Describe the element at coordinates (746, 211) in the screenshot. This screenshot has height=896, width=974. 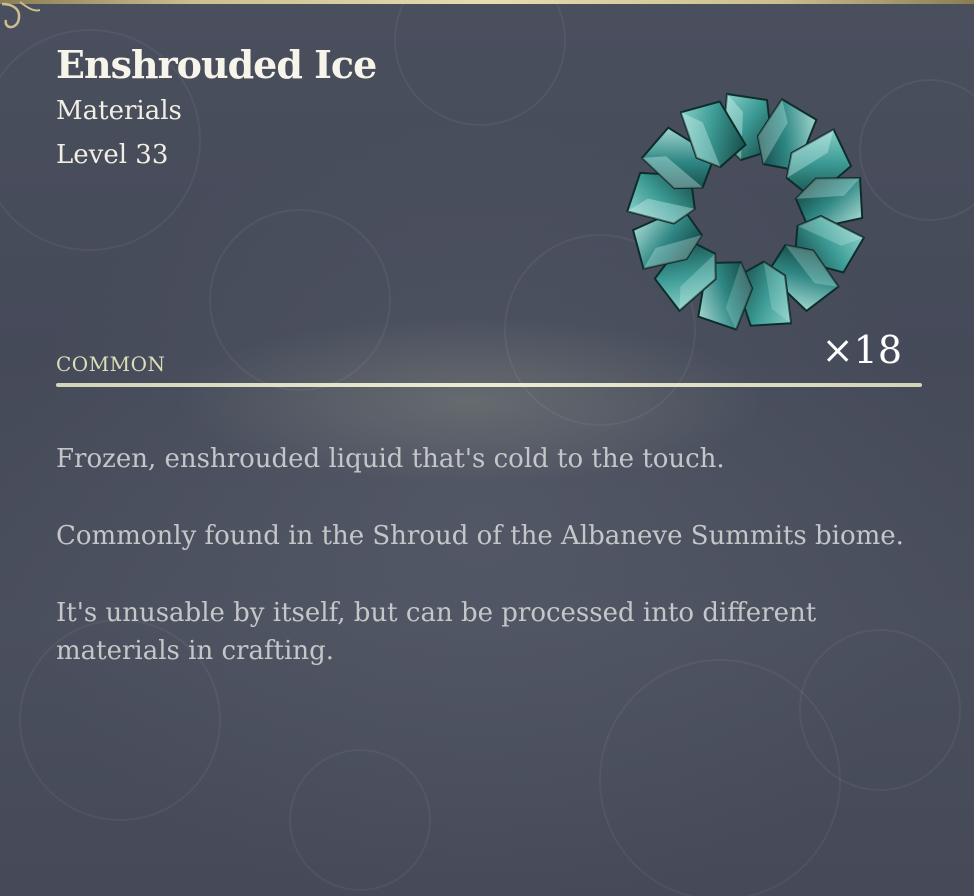
I see `ice-ring-icon` at that location.